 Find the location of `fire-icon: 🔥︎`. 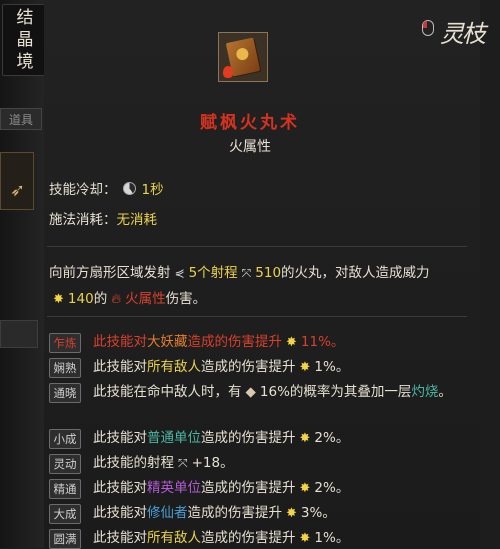

fire-icon: 🔥︎ is located at coordinates (116, 299).